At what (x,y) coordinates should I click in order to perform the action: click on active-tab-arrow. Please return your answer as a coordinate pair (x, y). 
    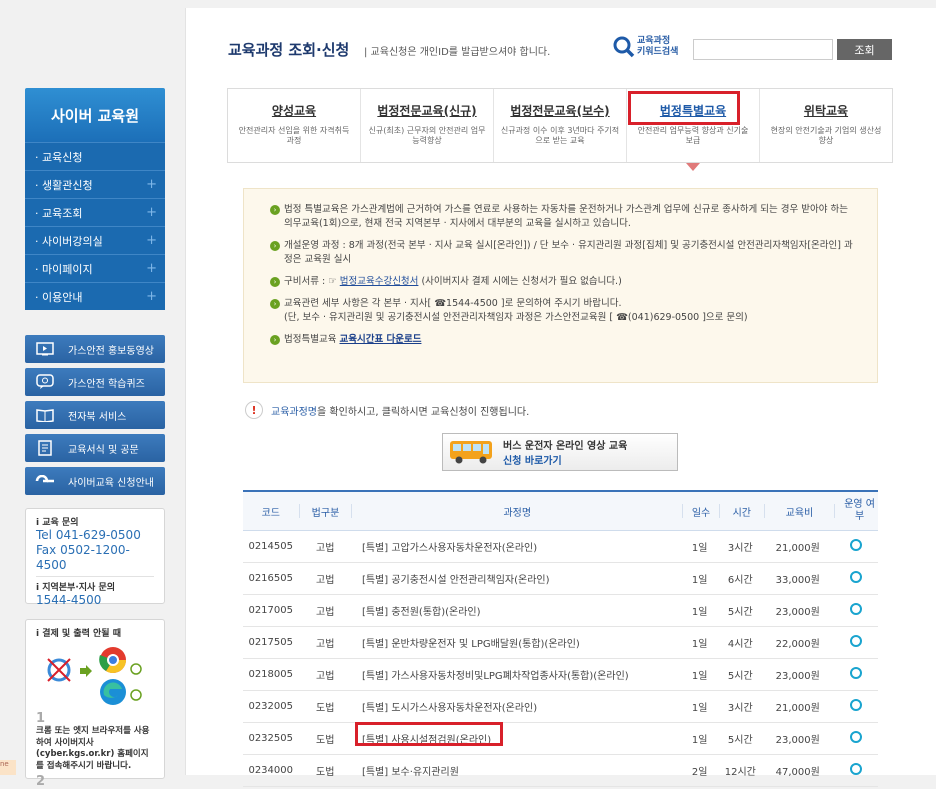
    Looking at the image, I should click on (693, 167).